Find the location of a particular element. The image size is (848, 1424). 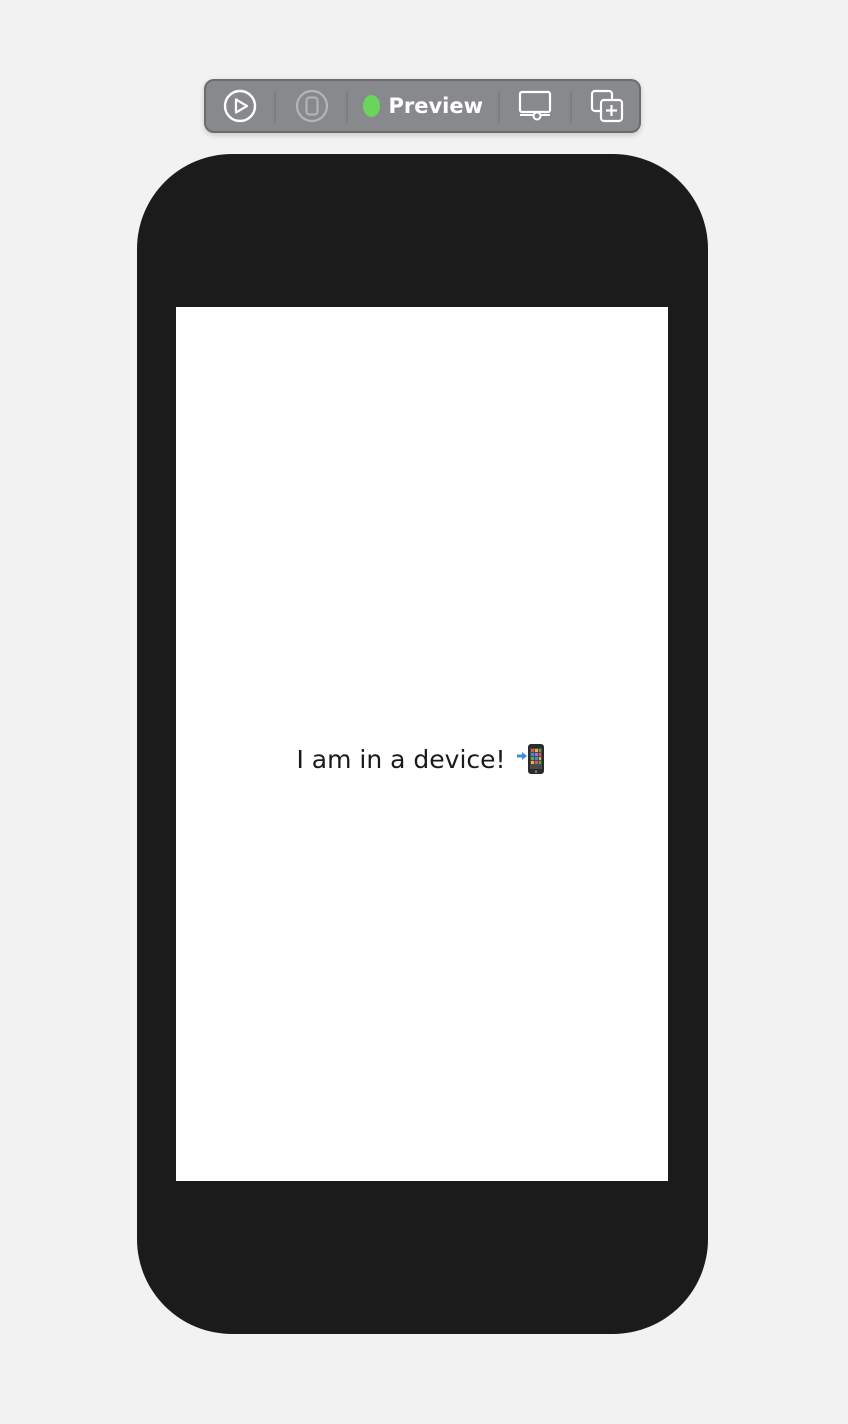

duplicate-preview-icon is located at coordinates (607, 106).